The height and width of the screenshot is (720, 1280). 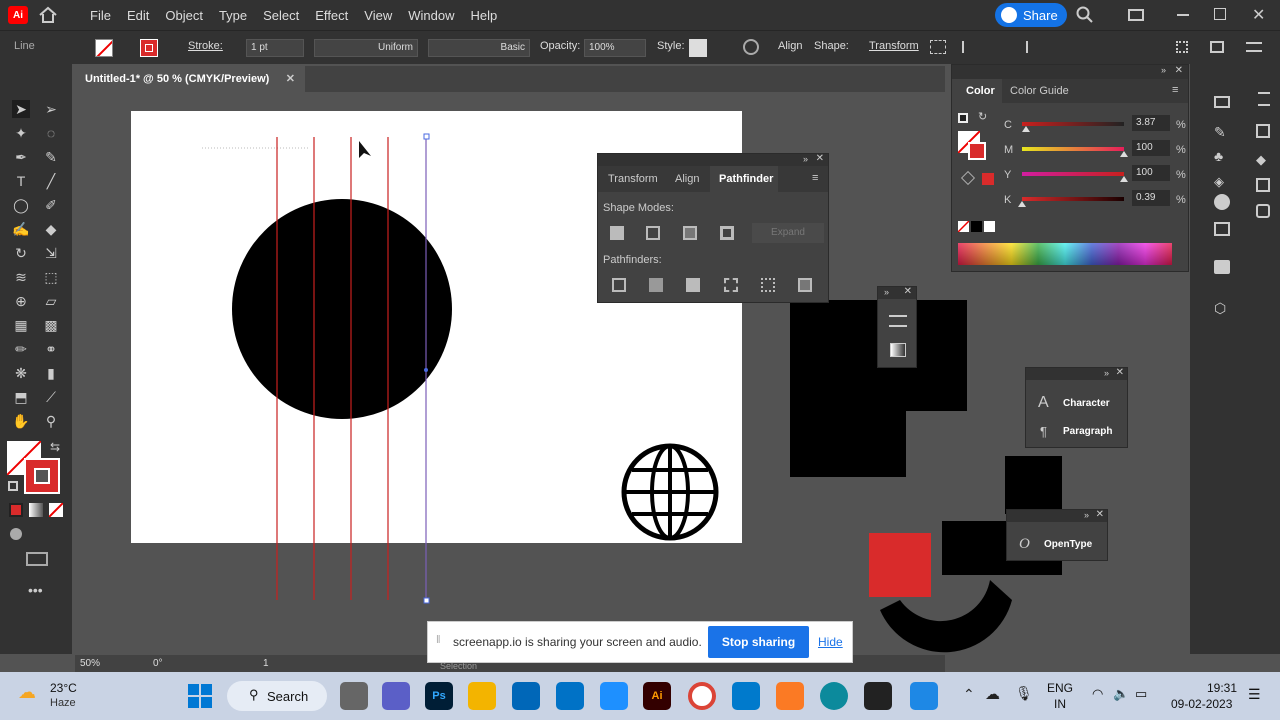 I want to click on region-code: IN, so click(x=1060, y=704).